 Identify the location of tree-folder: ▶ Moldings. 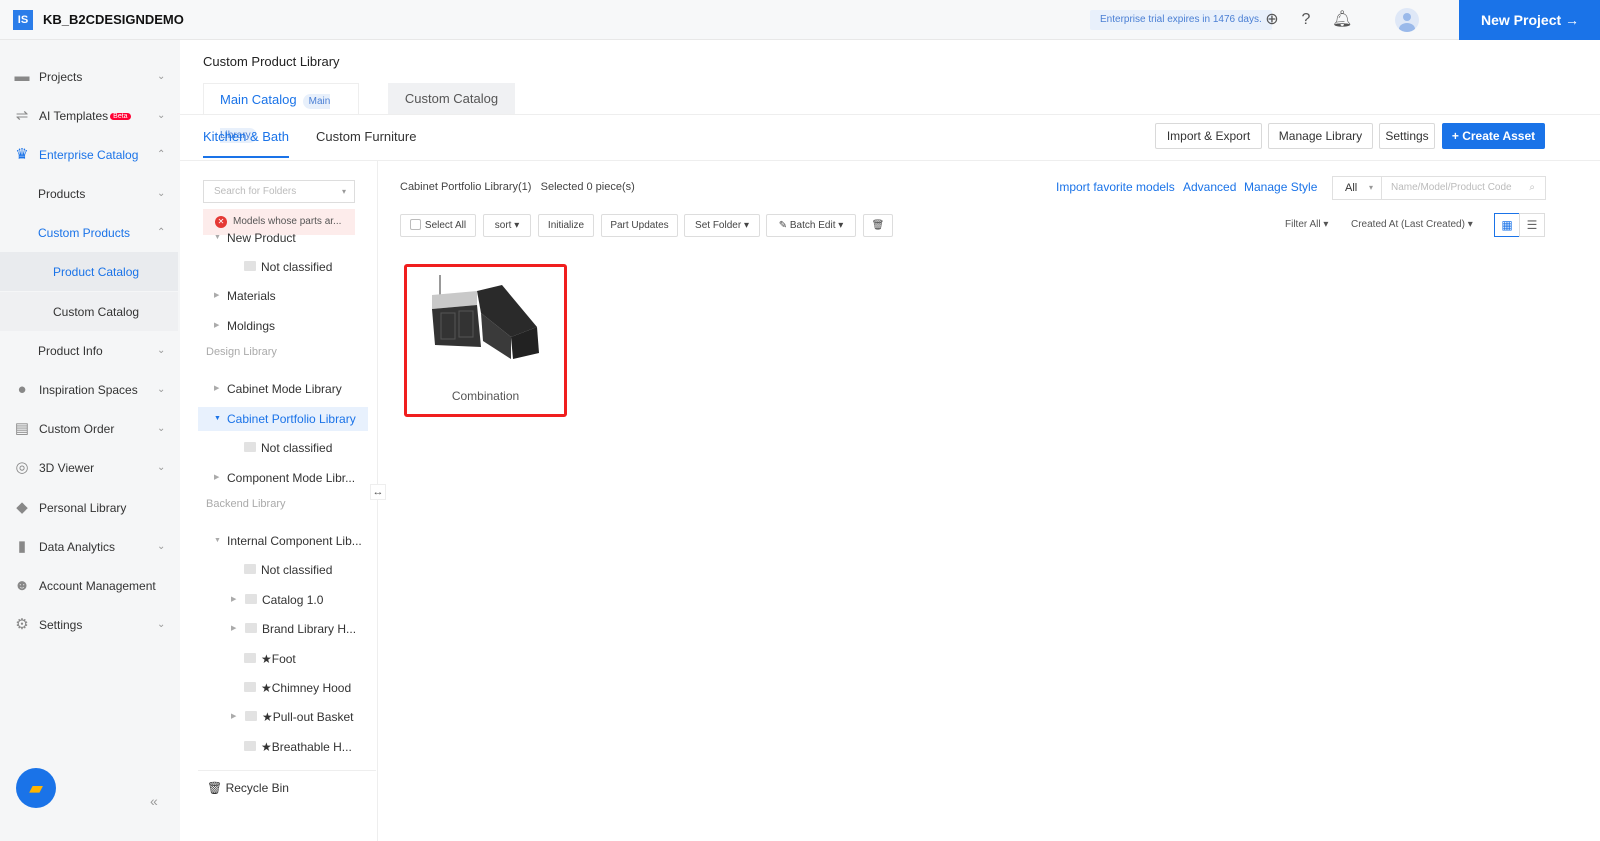
(283, 326).